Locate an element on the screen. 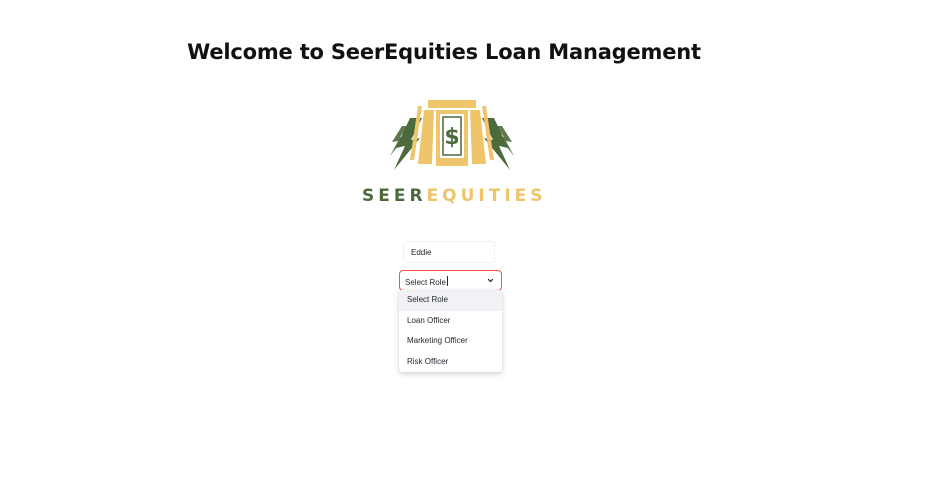 The width and height of the screenshot is (936, 498). role-option-select-role: Select Role is located at coordinates (450, 300).